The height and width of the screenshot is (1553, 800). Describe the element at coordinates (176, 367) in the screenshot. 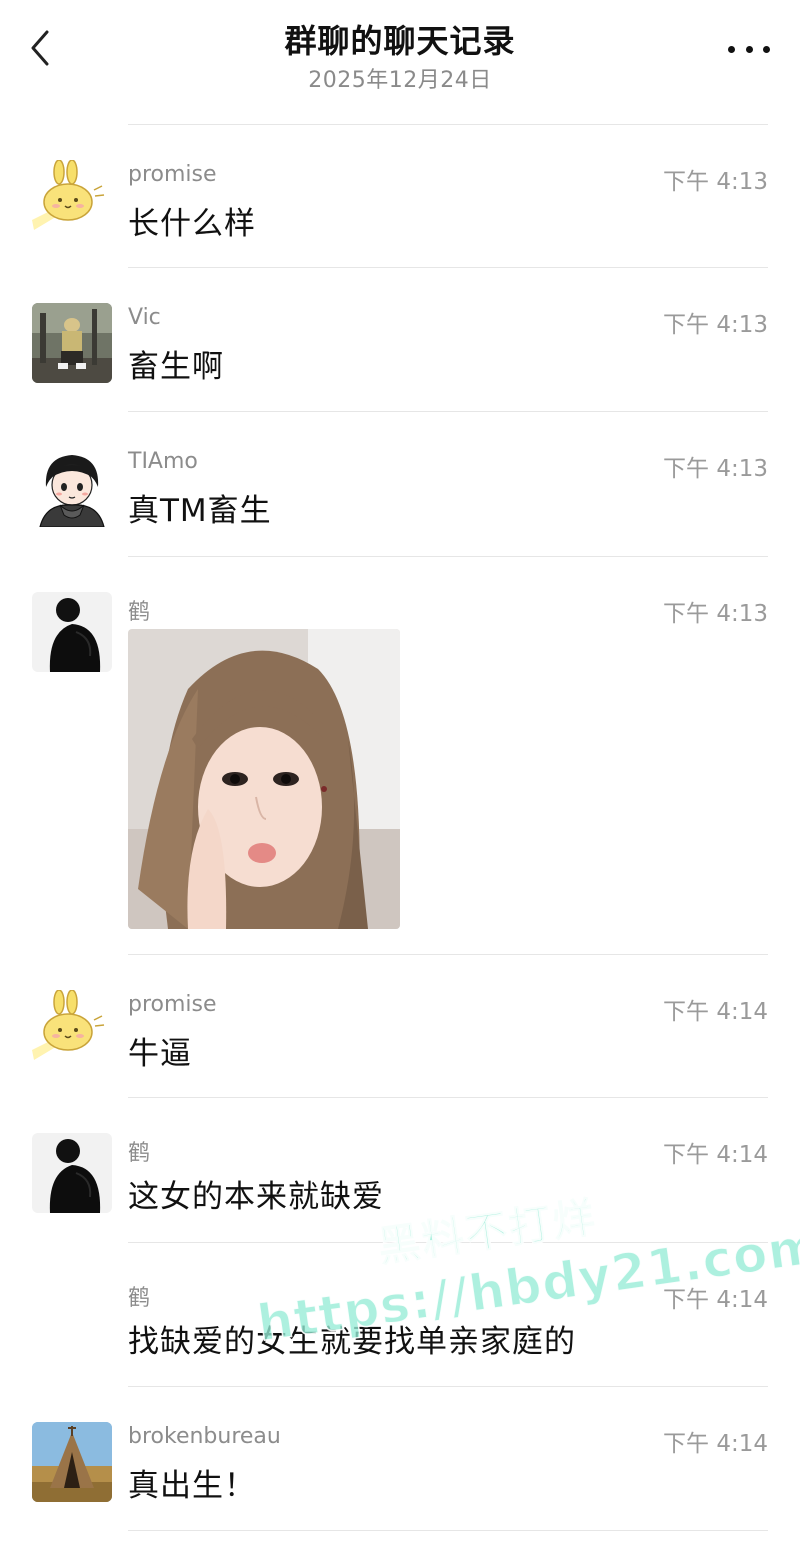

I see `message-text: 畜生啊` at that location.